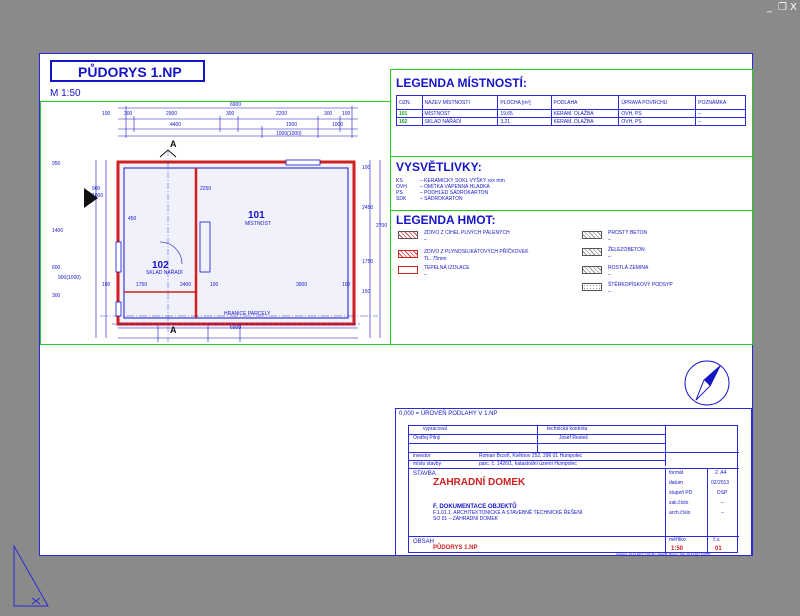  What do you see at coordinates (640, 285) in the screenshot?
I see `material-label: ŠTĚRKOPÍSKOVÝ PODSYP` at bounding box center [640, 285].